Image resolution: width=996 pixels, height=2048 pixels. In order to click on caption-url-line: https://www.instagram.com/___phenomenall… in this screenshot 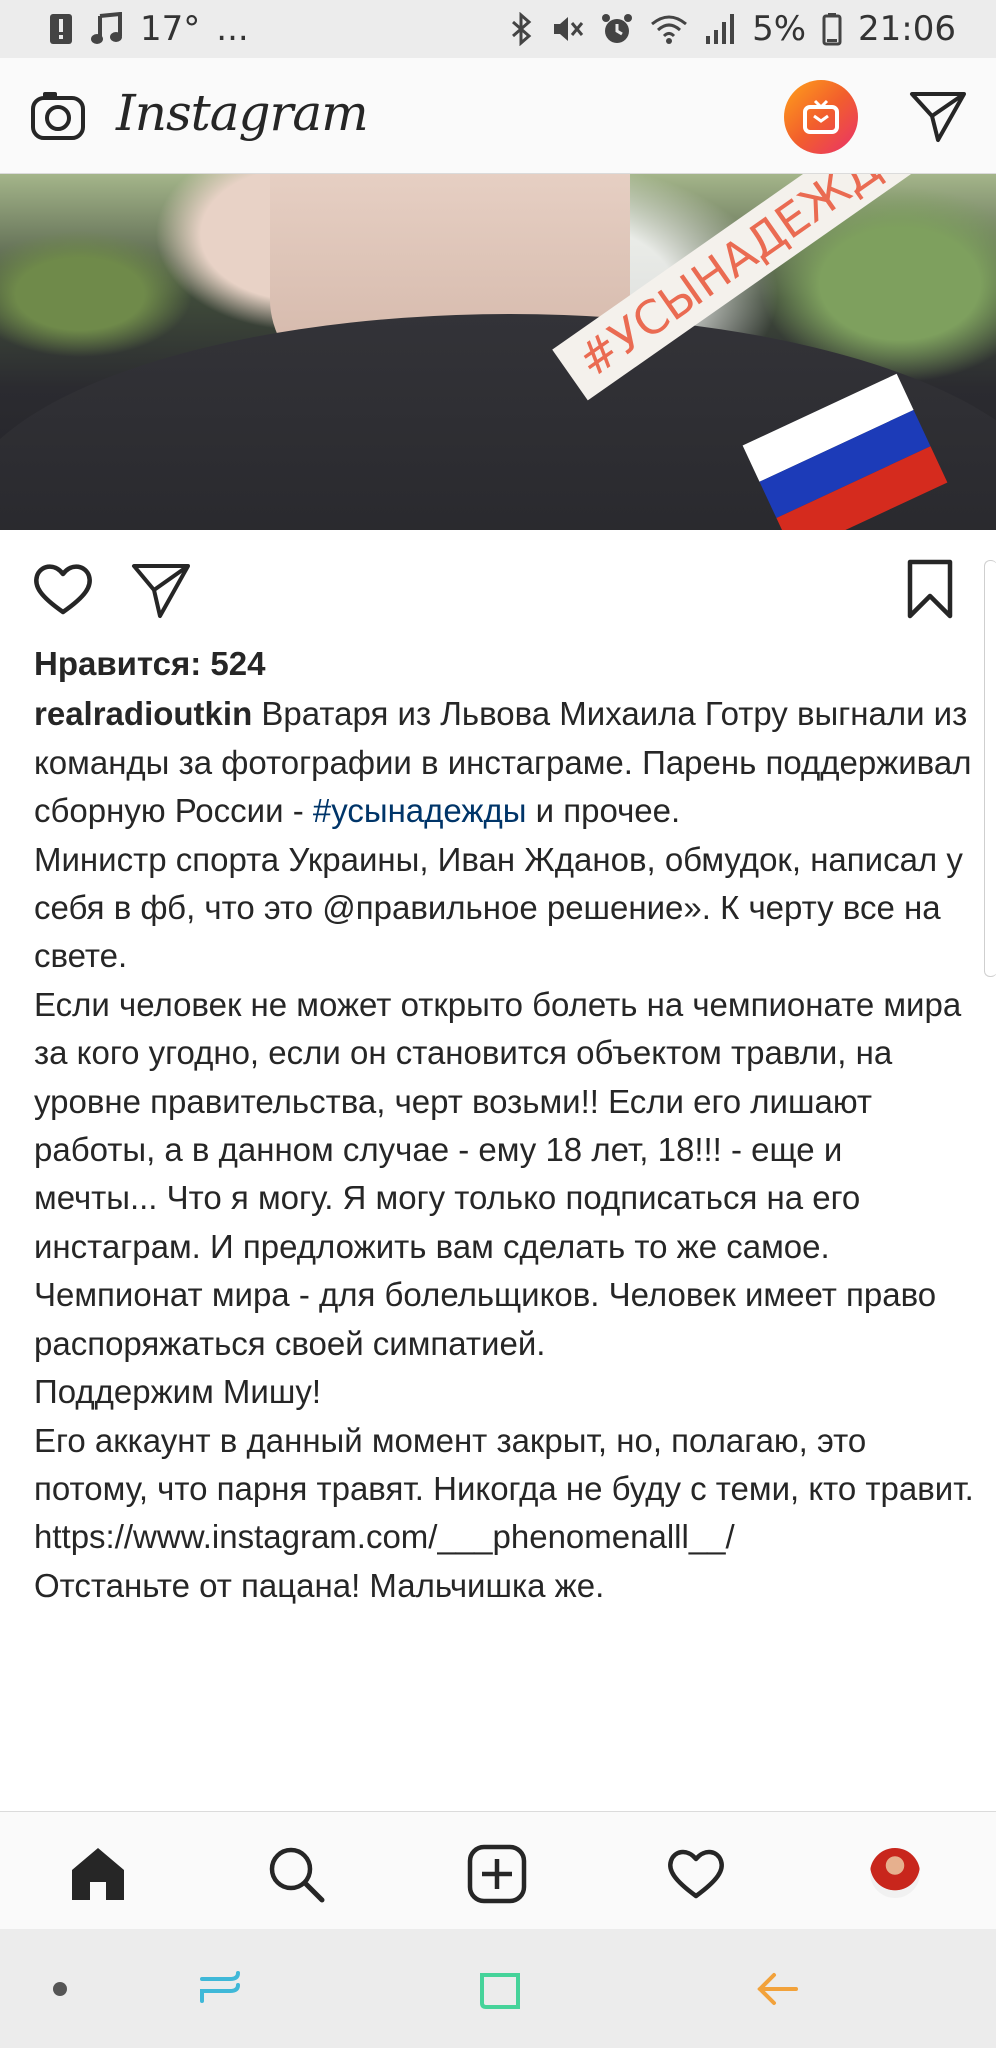, I will do `click(384, 1537)`.